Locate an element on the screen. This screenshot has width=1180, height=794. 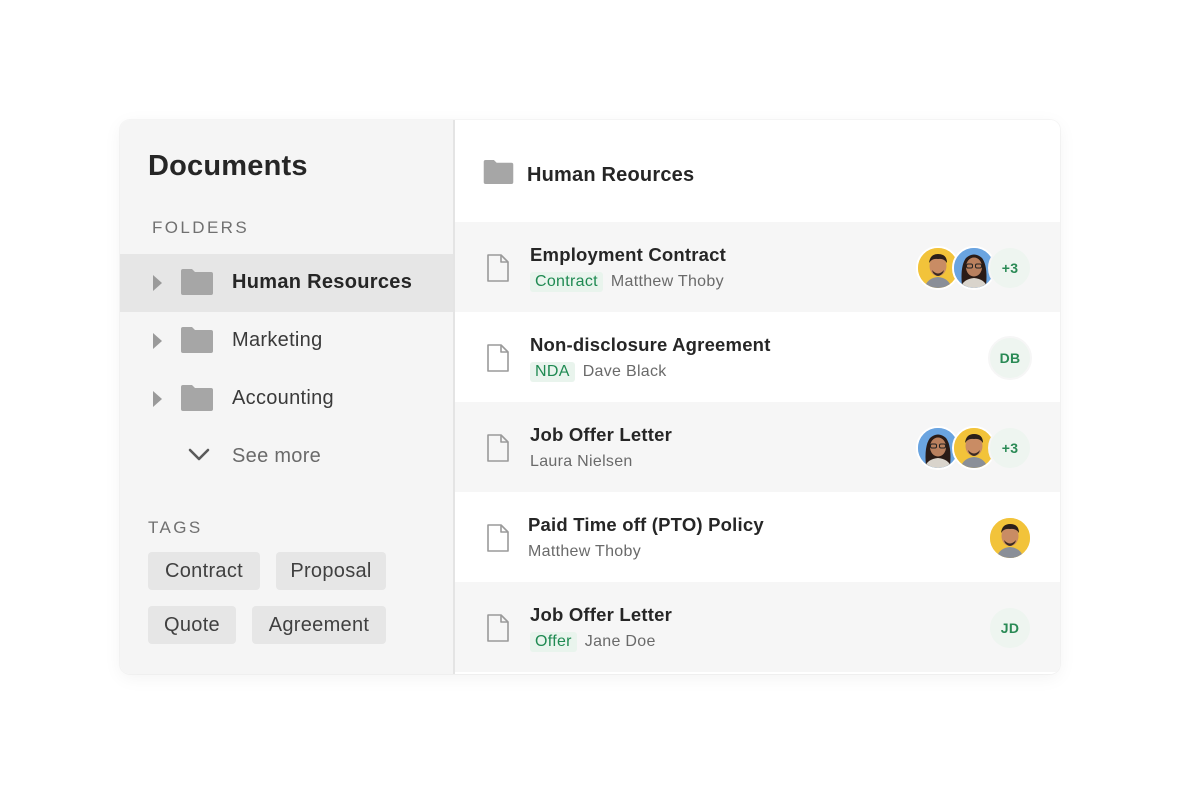
document-meta: Matthew Thoby is located at coordinates (584, 552).